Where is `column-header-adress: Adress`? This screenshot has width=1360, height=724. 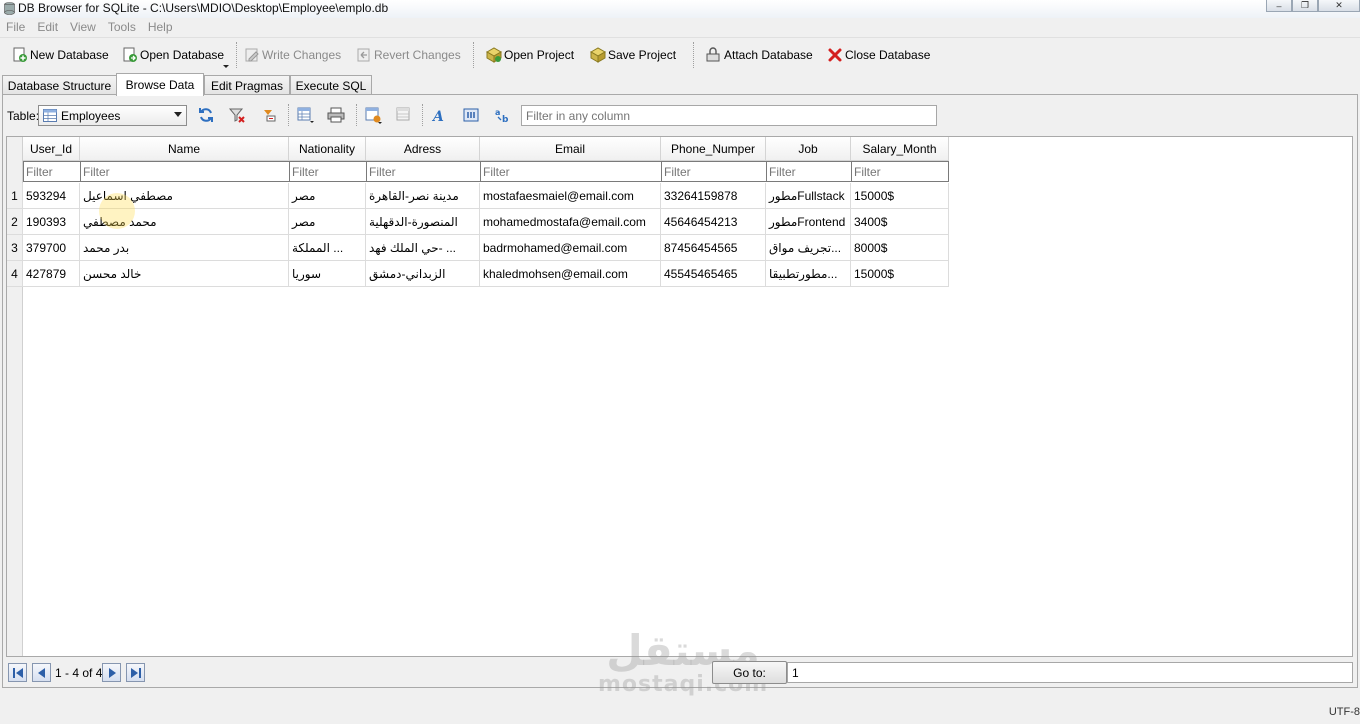
column-header-adress: Adress is located at coordinates (423, 149).